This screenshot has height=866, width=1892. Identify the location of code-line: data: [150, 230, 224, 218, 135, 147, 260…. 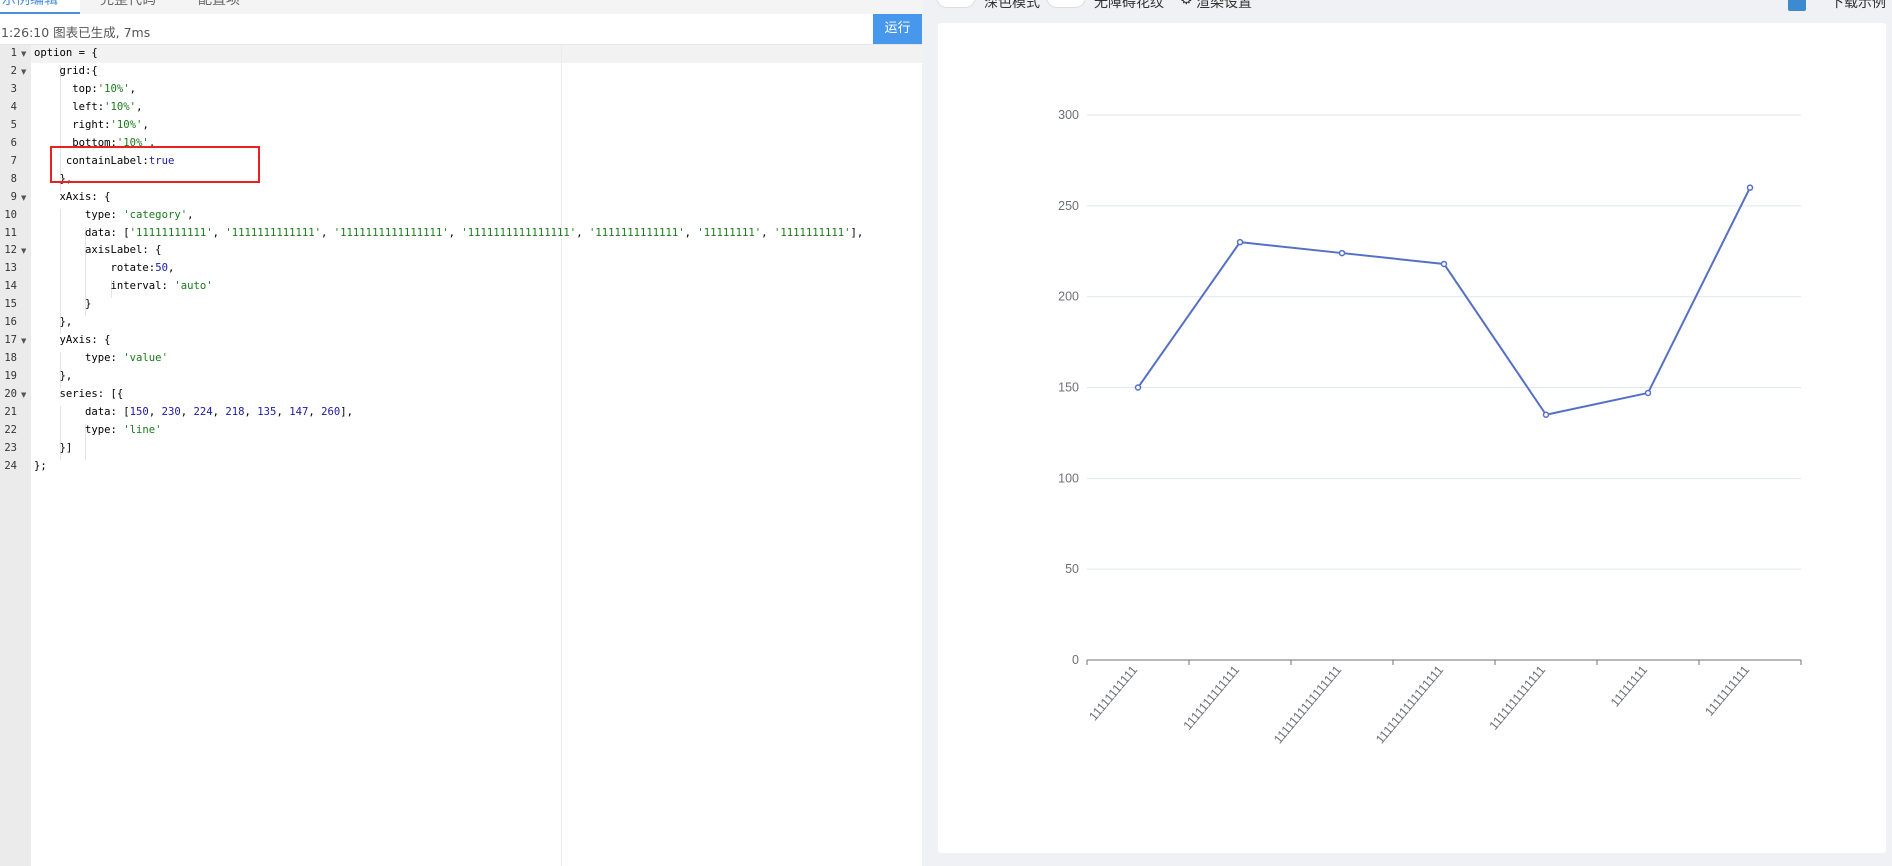
(193, 412).